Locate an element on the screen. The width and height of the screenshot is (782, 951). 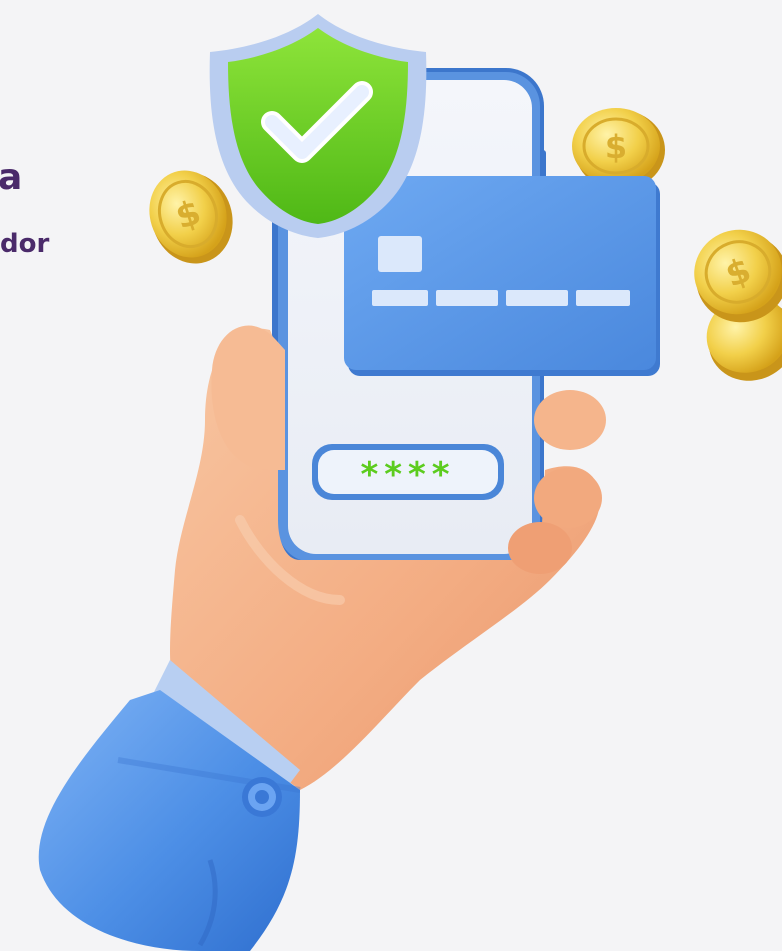
pin-field: **** is located at coordinates (408, 472).